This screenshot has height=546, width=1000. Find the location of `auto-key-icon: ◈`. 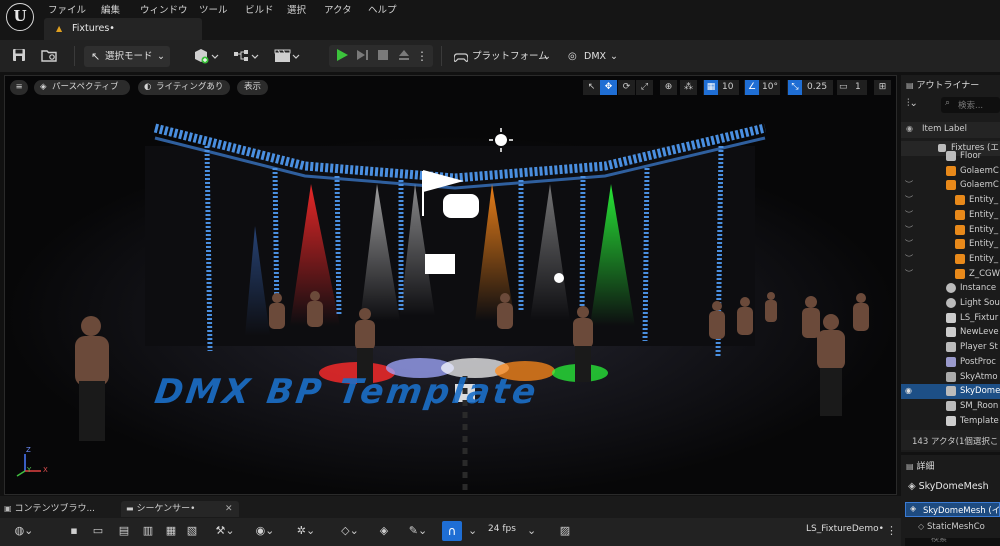

auto-key-icon: ◈ is located at coordinates (384, 531).